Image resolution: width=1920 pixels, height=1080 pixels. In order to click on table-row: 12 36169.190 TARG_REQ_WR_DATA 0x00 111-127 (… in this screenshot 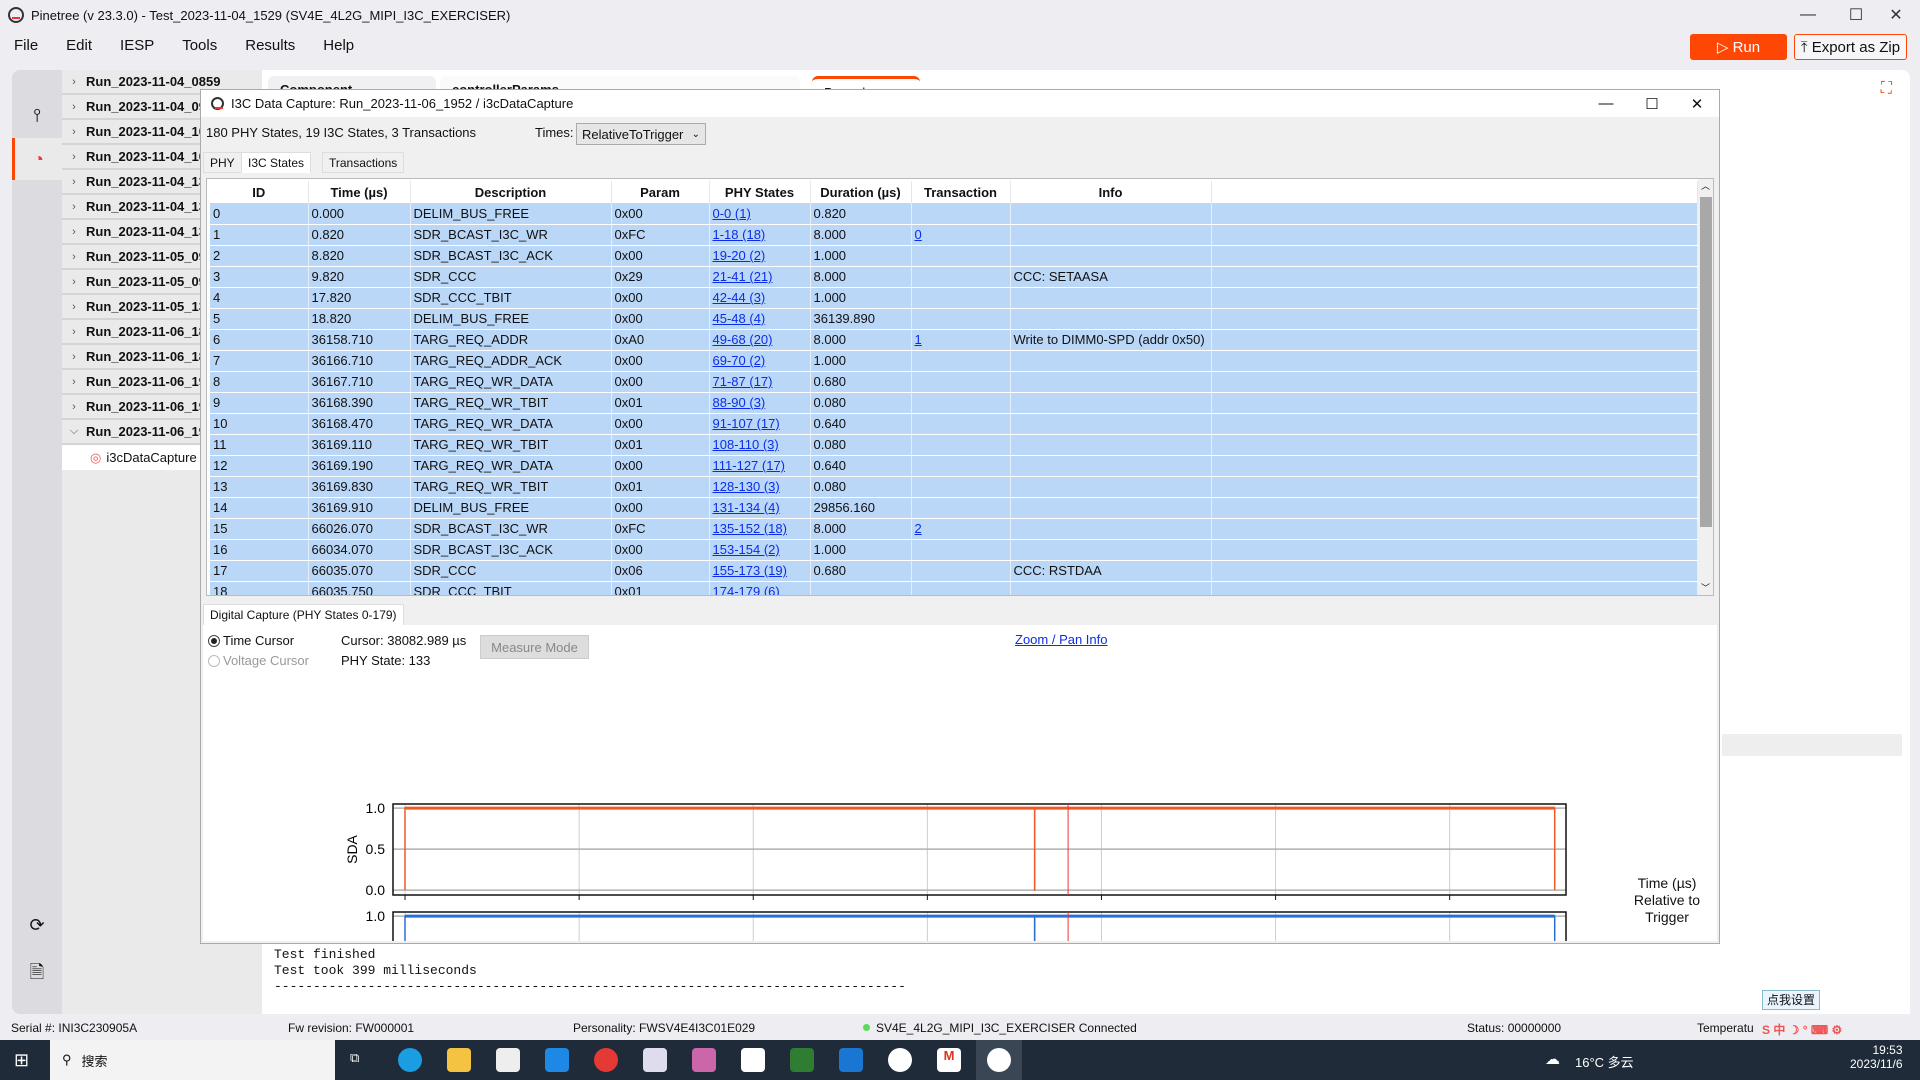, I will do `click(954, 466)`.